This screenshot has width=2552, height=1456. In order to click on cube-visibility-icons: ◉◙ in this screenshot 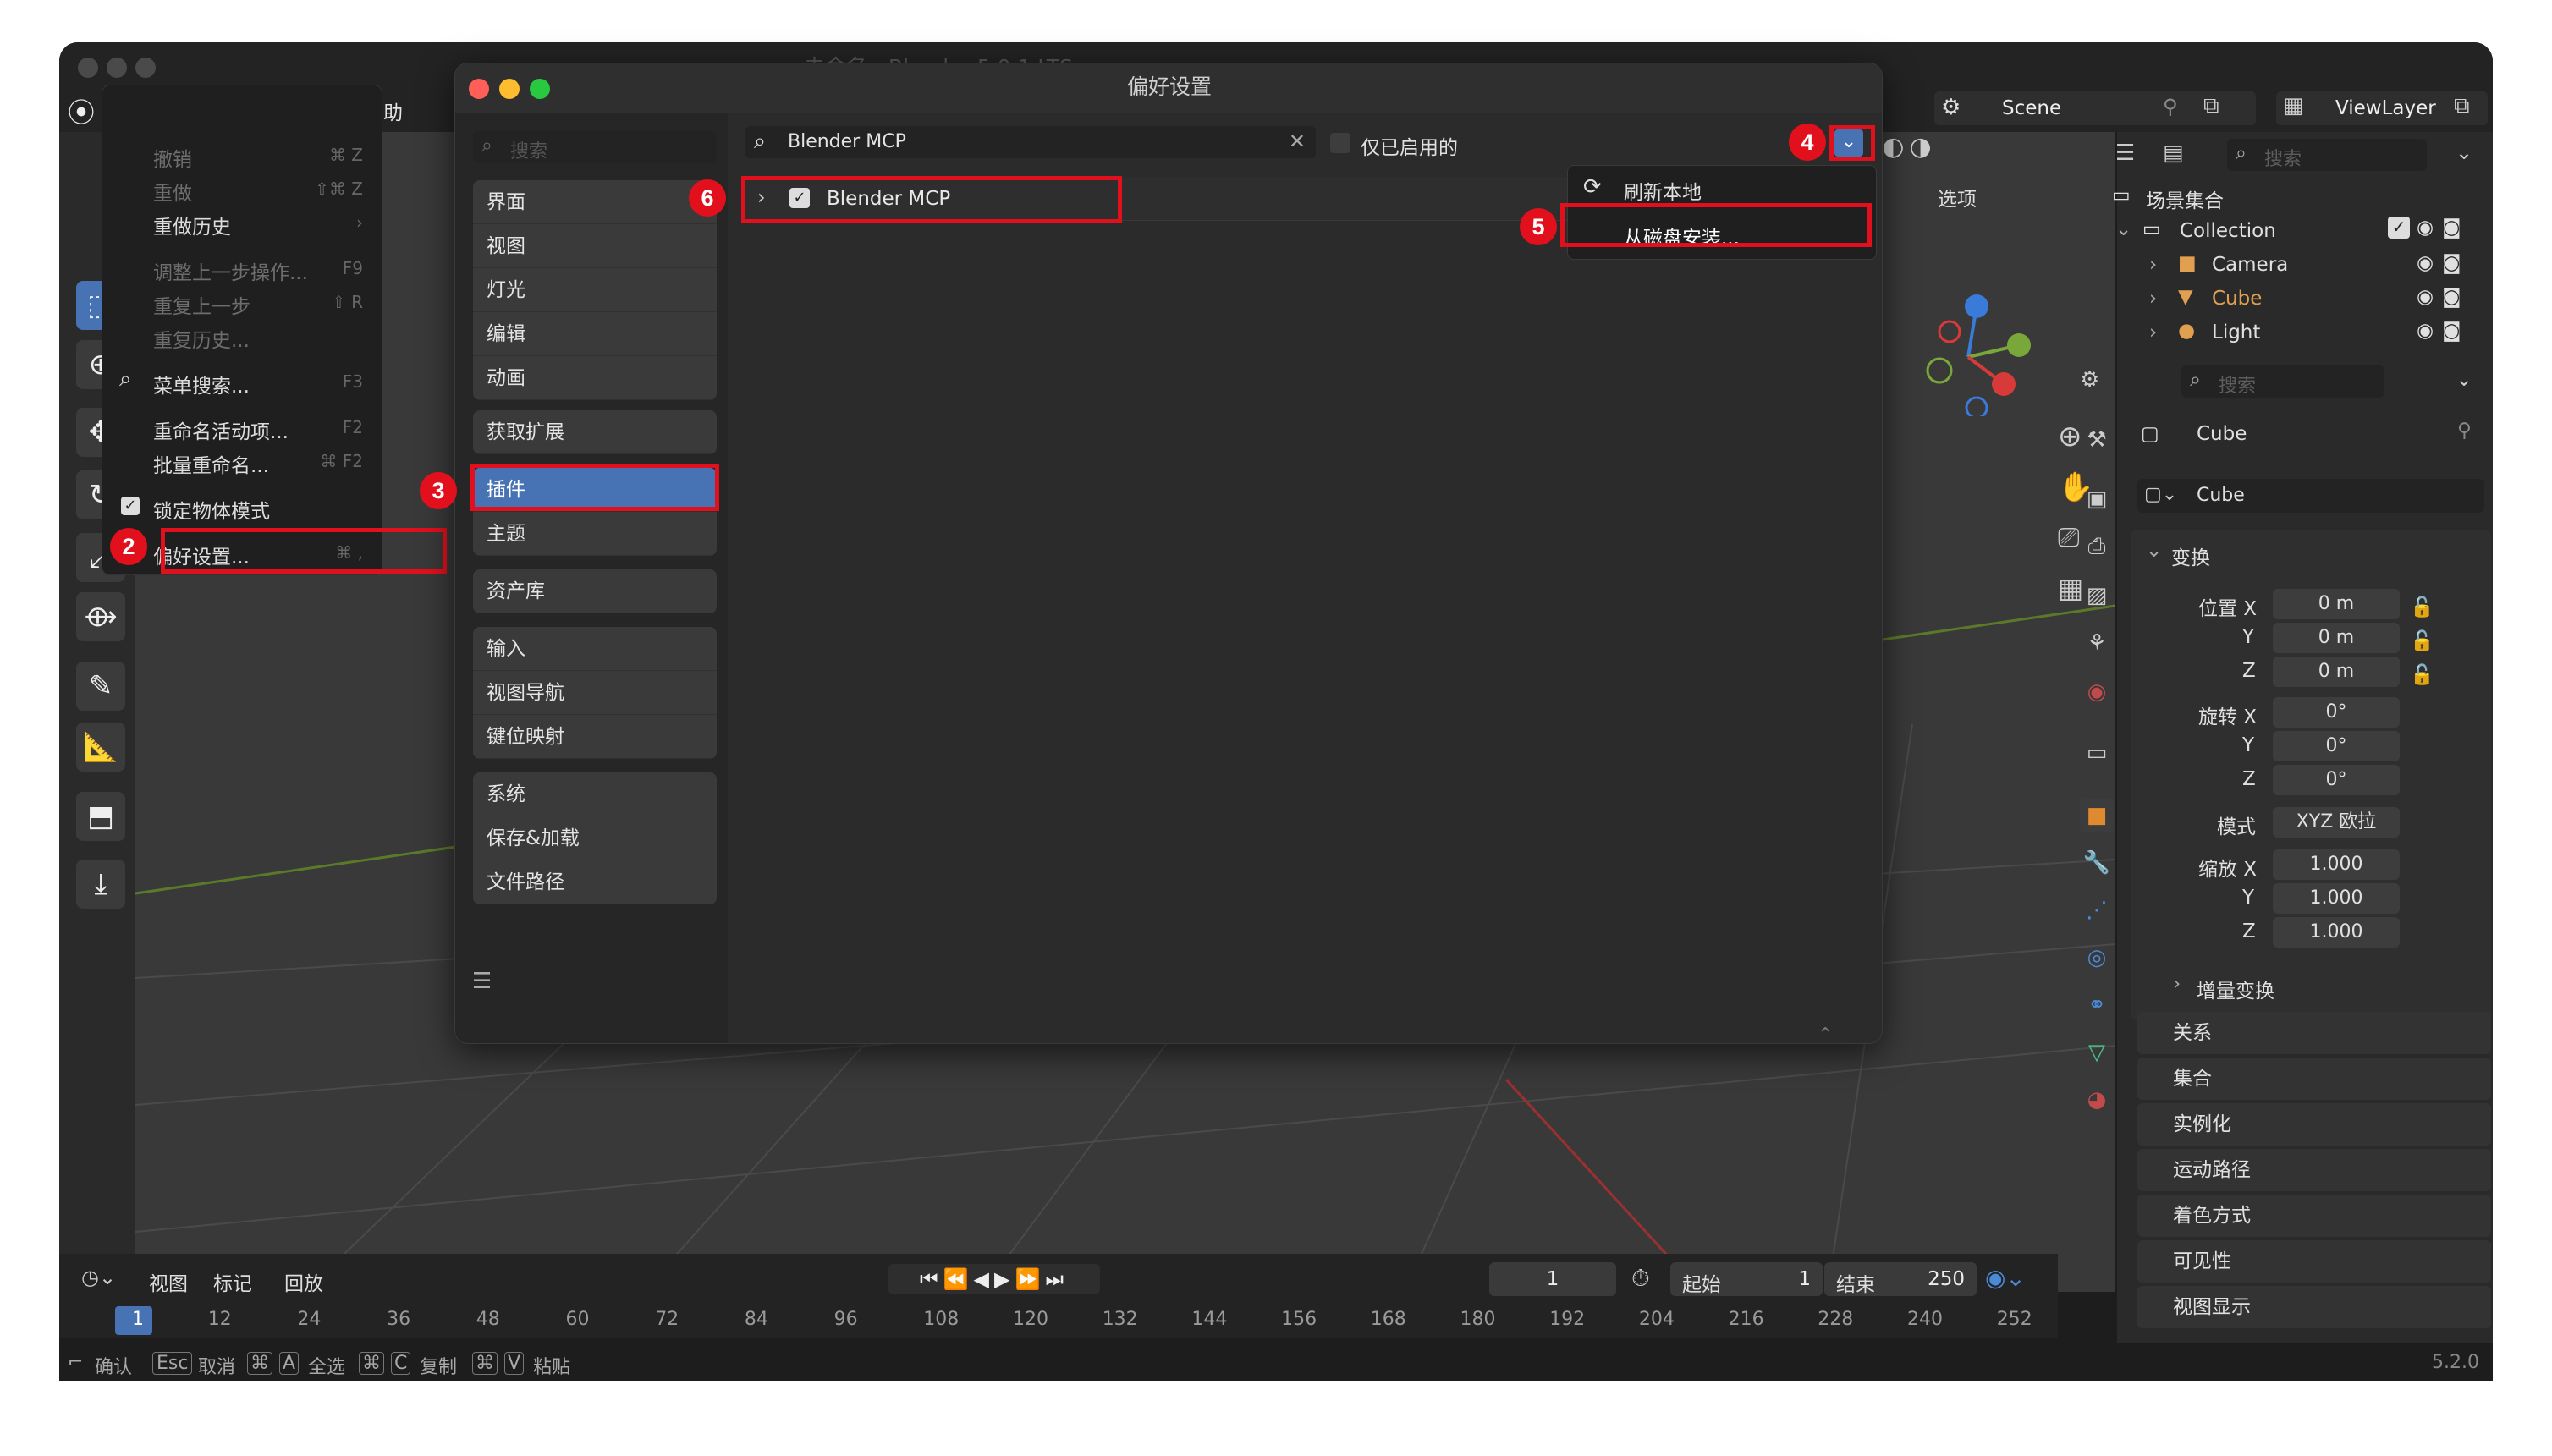, I will do `click(2443, 297)`.